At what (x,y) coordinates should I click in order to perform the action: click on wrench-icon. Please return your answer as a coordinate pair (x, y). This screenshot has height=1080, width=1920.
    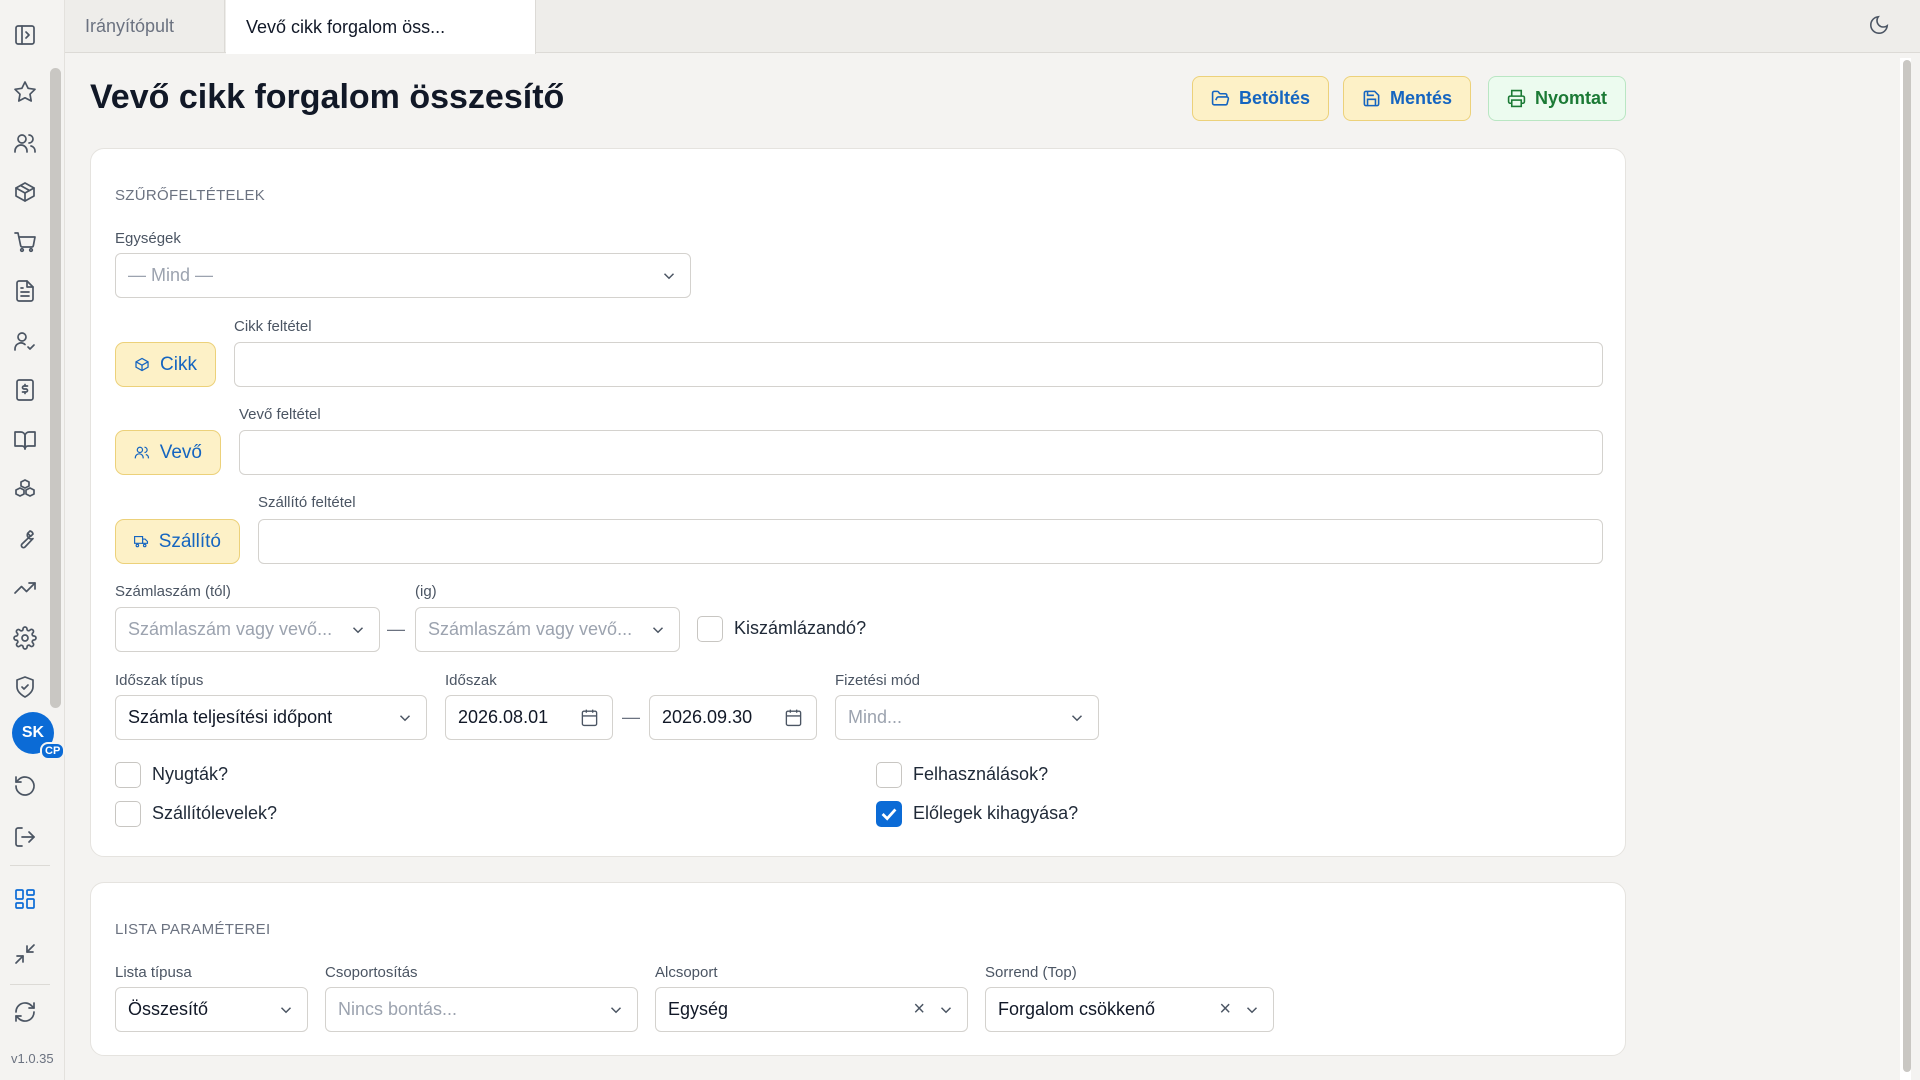
    Looking at the image, I should click on (25, 539).